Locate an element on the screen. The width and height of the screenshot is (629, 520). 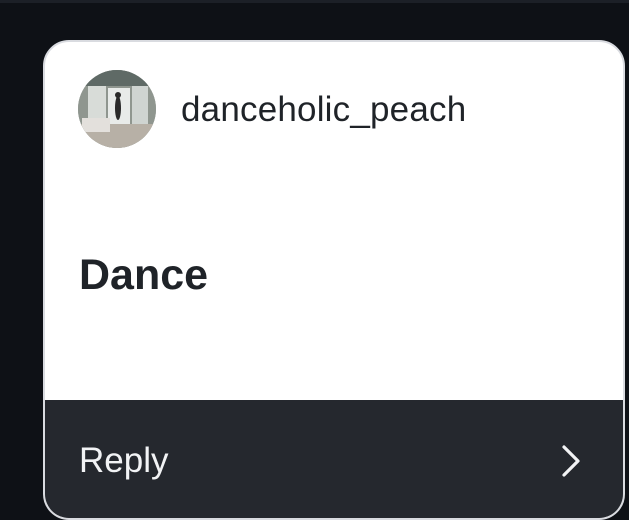
avatar is located at coordinates (117, 109).